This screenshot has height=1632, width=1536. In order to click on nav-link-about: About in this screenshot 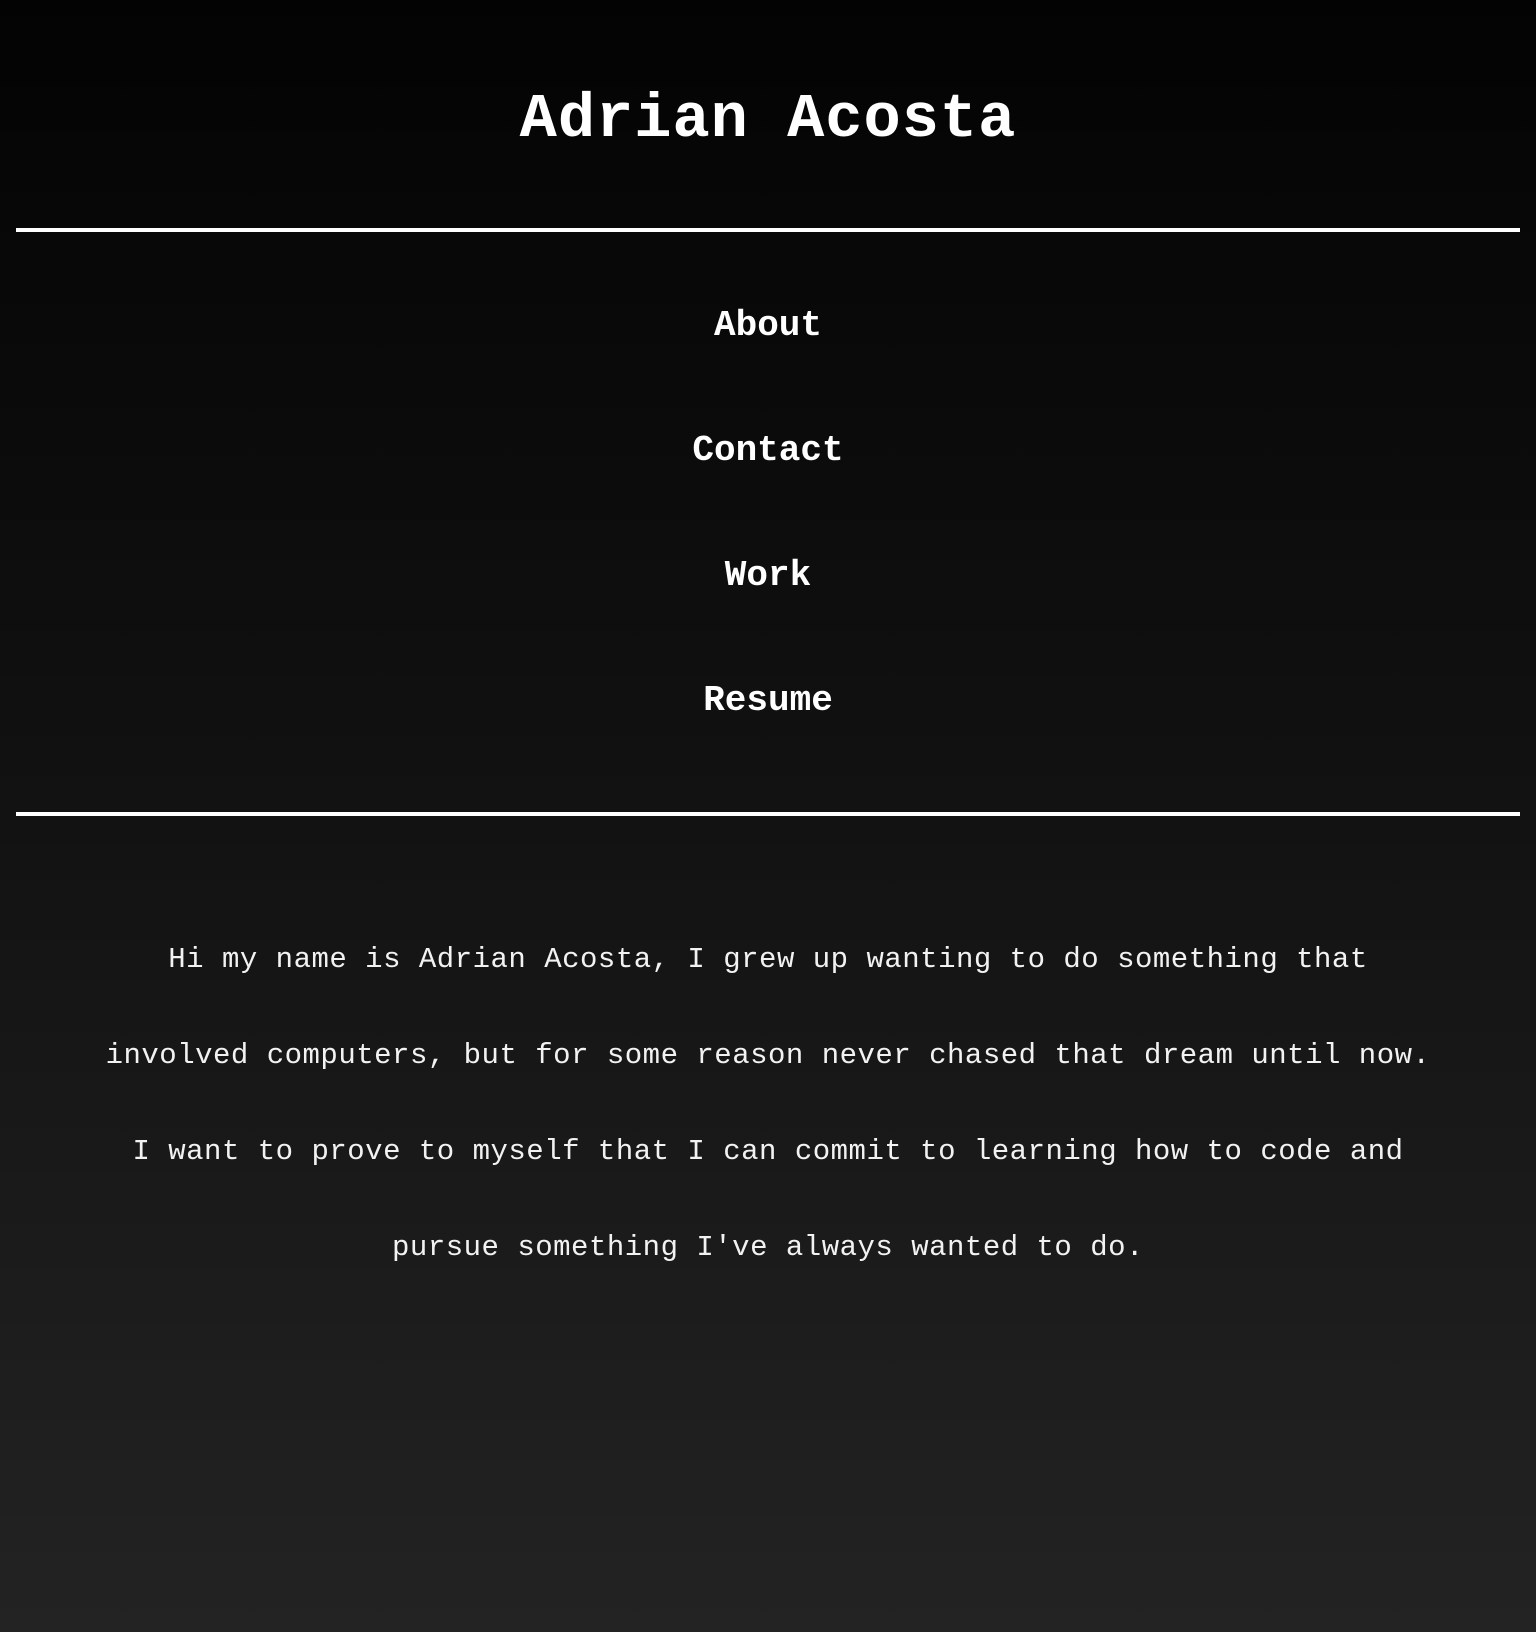, I will do `click(768, 326)`.